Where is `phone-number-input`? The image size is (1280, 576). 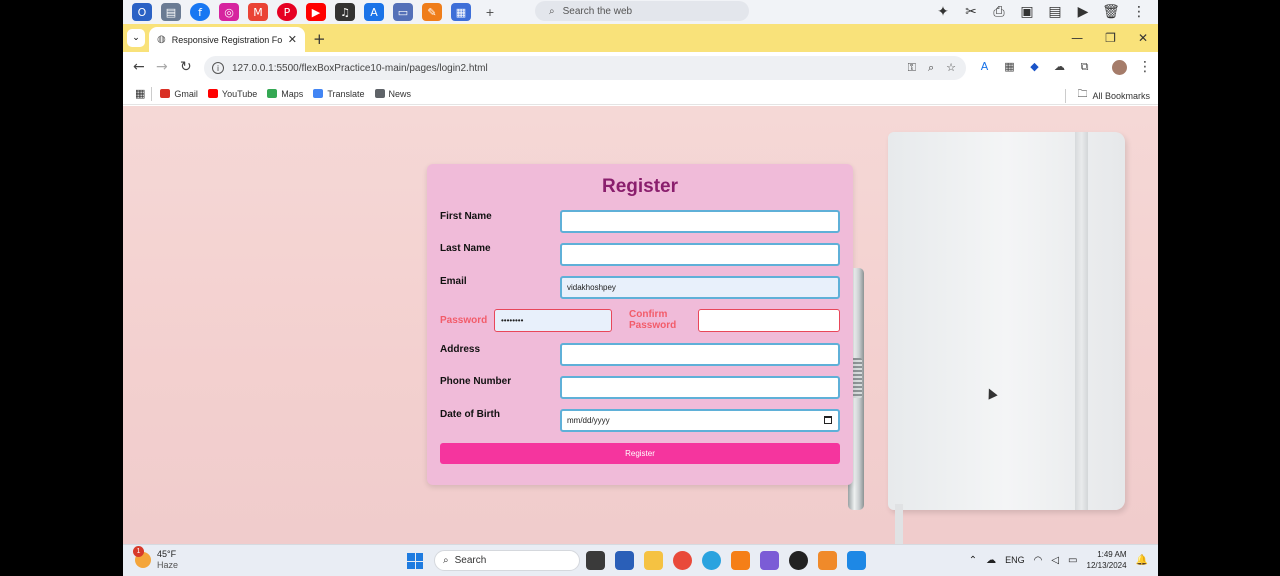 phone-number-input is located at coordinates (700, 387).